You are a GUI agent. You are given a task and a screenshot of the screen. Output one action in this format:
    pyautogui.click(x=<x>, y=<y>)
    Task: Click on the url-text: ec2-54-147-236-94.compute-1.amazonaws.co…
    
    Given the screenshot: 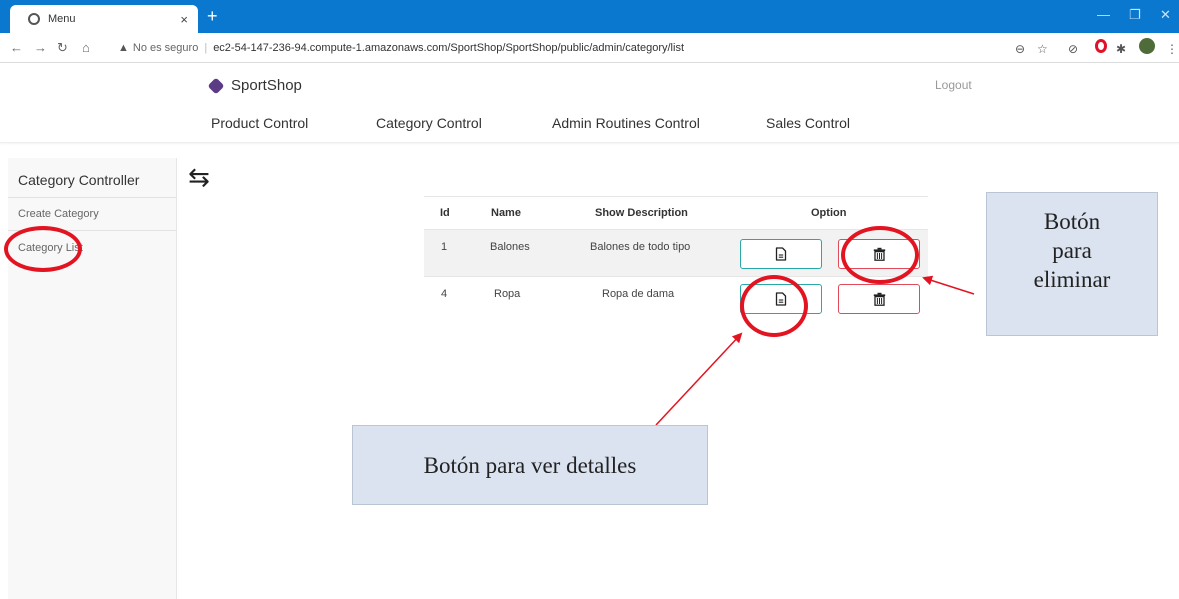 What is the action you would take?
    pyautogui.click(x=449, y=48)
    